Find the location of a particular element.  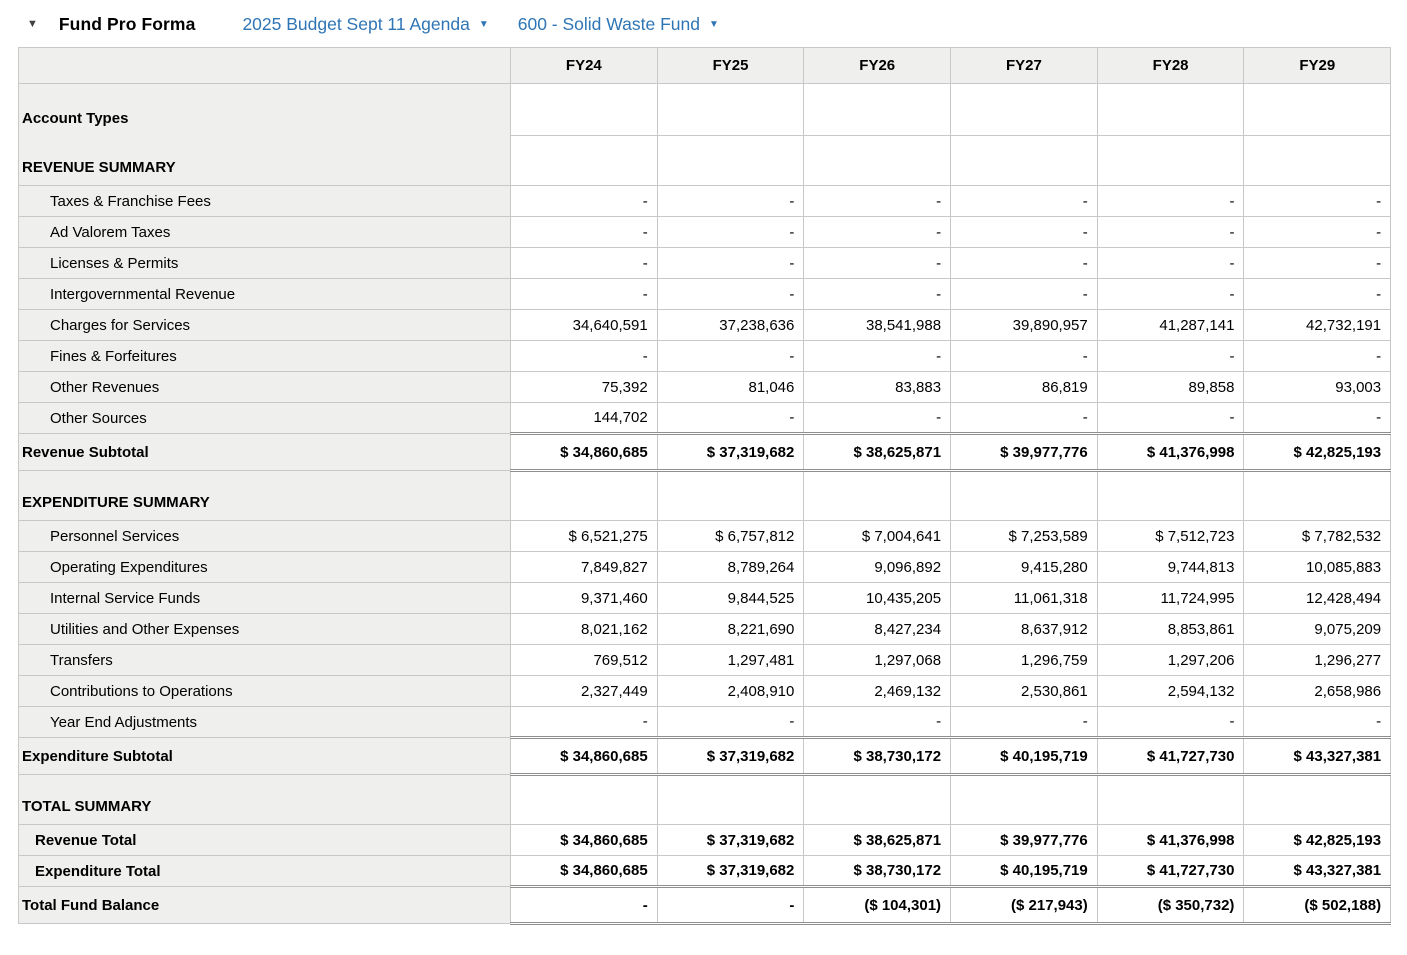

column-header-row: FY24 FY25 FY26 FY27 FY28 FY29 is located at coordinates (705, 65).